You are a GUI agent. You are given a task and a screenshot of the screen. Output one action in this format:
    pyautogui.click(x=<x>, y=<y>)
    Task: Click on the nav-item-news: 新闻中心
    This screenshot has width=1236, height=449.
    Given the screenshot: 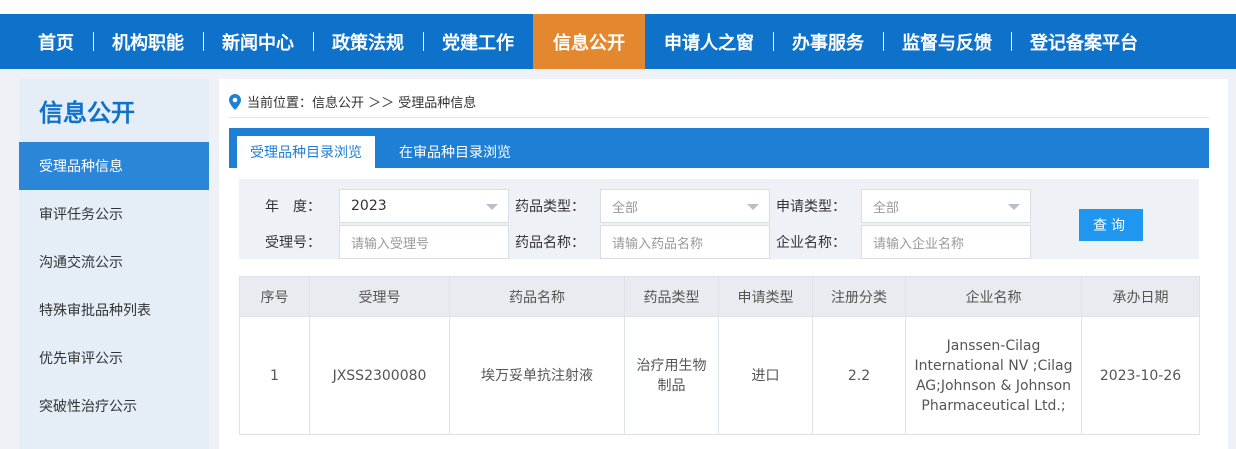 What is the action you would take?
    pyautogui.click(x=258, y=41)
    